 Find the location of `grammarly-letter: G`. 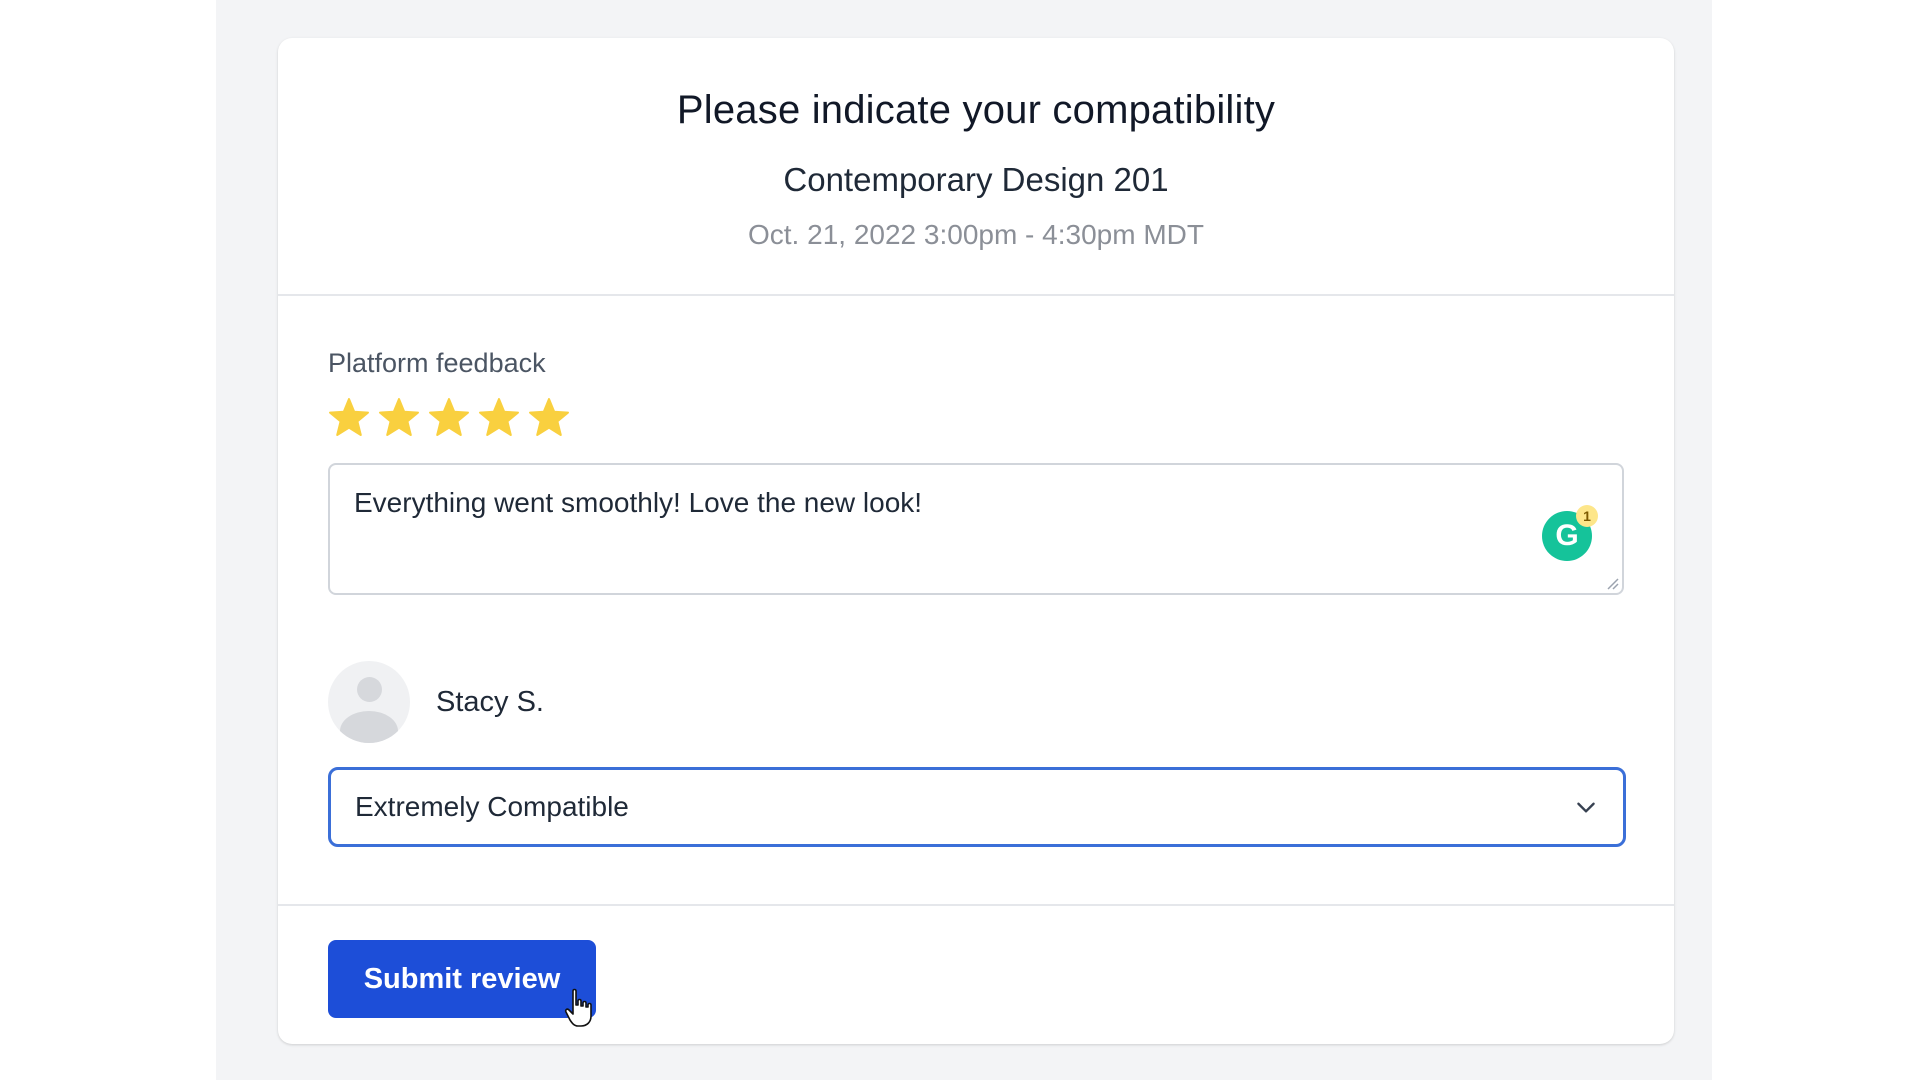

grammarly-letter: G is located at coordinates (1567, 535).